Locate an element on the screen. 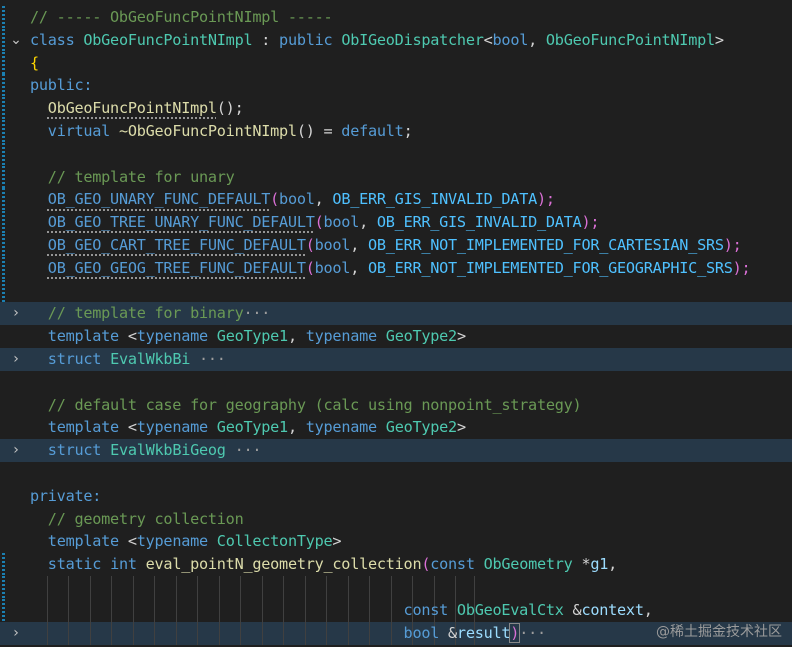  line-gutter: › is located at coordinates (14, 313).